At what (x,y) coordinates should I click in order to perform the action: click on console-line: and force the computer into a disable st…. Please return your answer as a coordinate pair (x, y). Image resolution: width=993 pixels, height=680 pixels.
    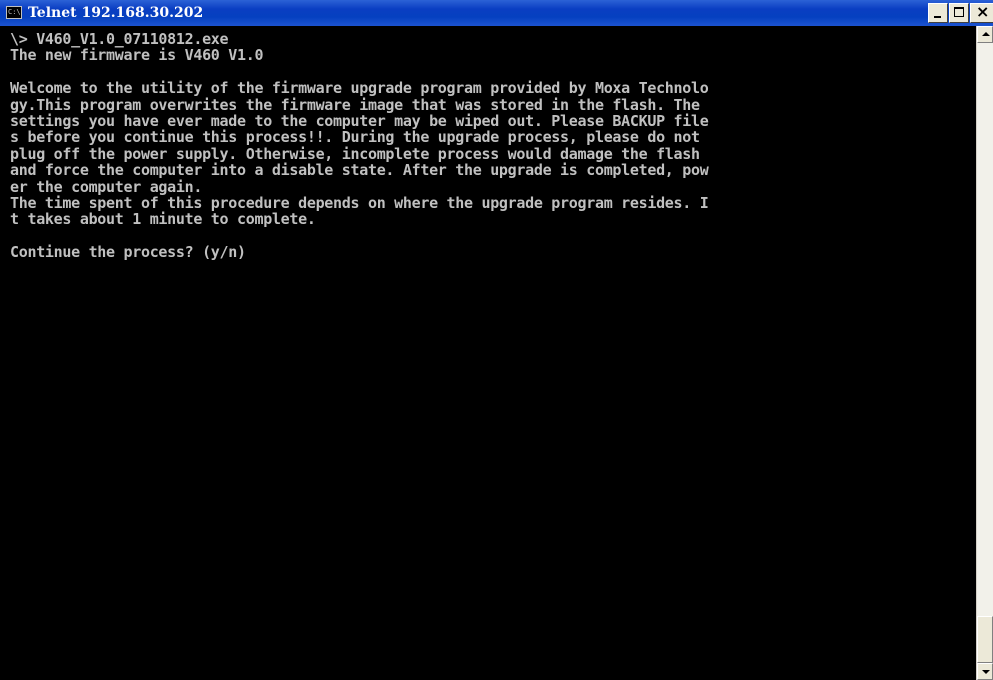
    Looking at the image, I should click on (359, 170).